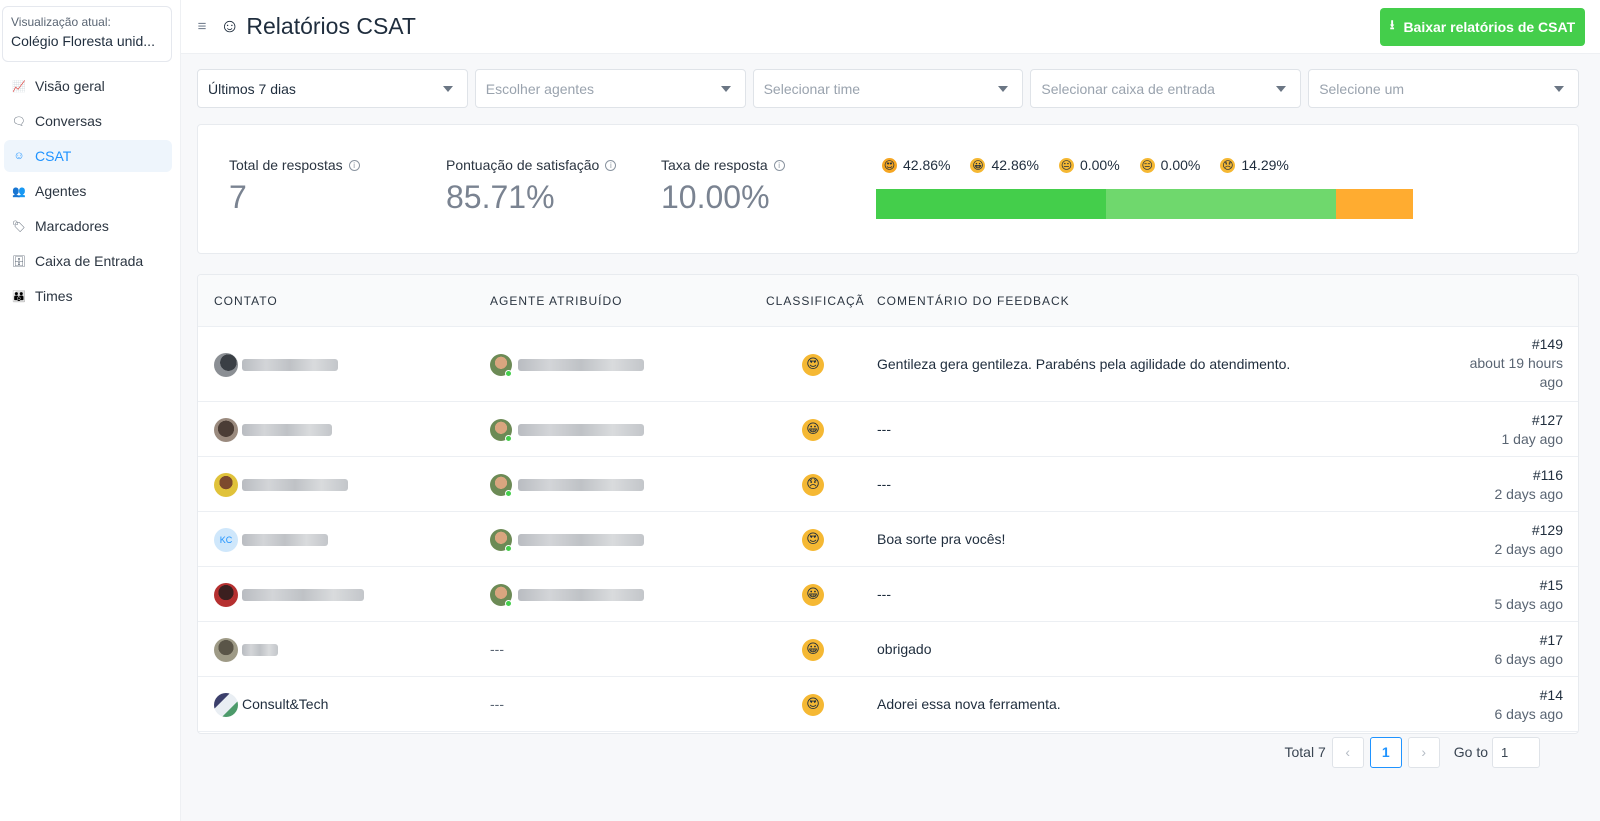 This screenshot has width=1600, height=821. What do you see at coordinates (1470, 752) in the screenshot?
I see `goto-label: Go to` at bounding box center [1470, 752].